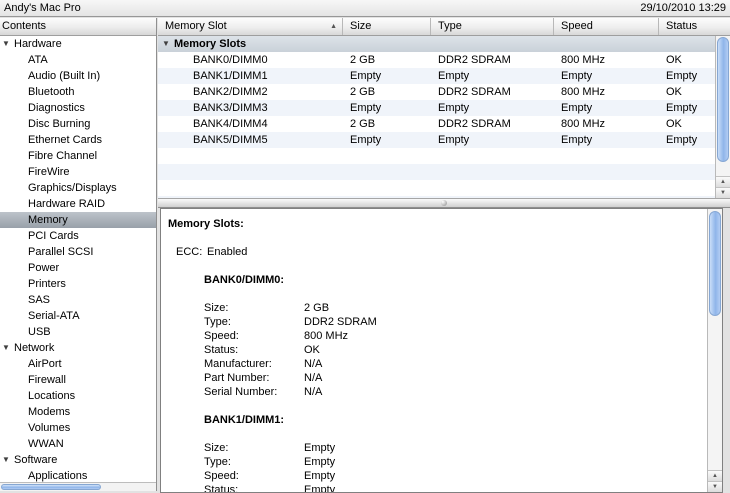 This screenshot has height=493, width=730. I want to click on column-header-type: Type, so click(492, 26).